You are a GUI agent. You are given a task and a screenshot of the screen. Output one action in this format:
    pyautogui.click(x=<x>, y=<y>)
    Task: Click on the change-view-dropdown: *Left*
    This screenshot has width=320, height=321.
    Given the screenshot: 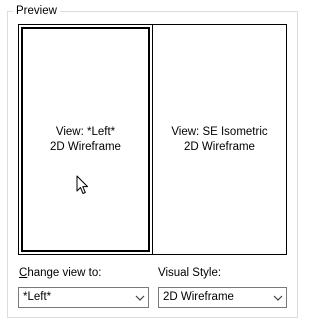 What is the action you would take?
    pyautogui.click(x=83, y=297)
    